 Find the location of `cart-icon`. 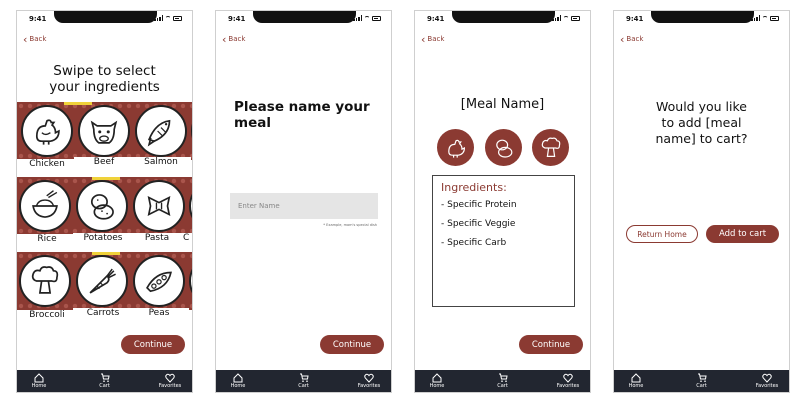

cart-icon is located at coordinates (304, 377).